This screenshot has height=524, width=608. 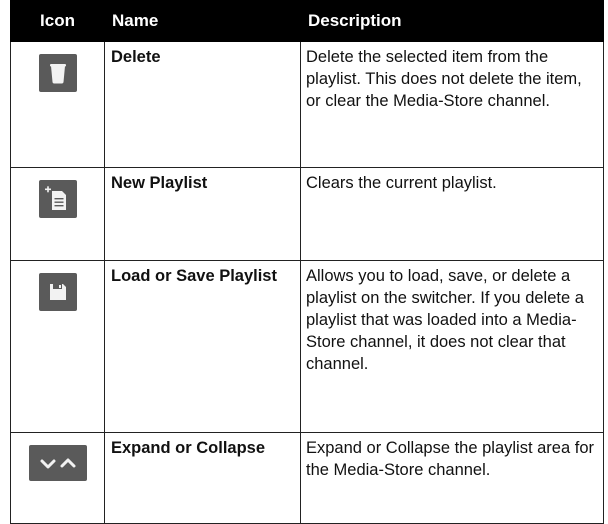 What do you see at coordinates (202, 478) in the screenshot?
I see `row-name: Expand or Collapse` at bounding box center [202, 478].